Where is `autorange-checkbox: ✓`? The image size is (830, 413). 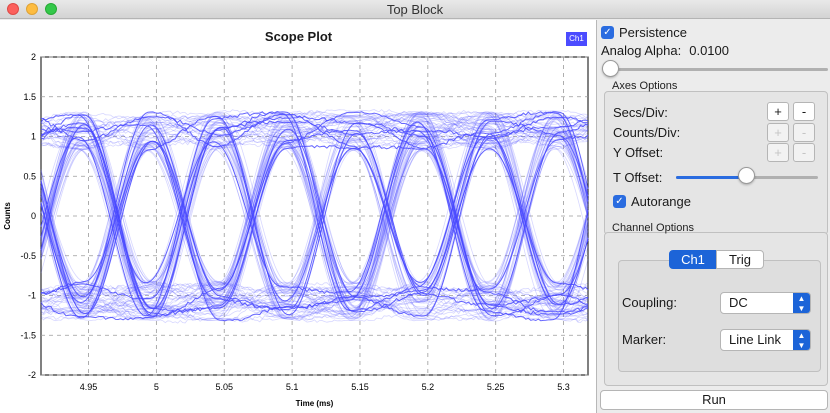
autorange-checkbox: ✓ is located at coordinates (619, 201).